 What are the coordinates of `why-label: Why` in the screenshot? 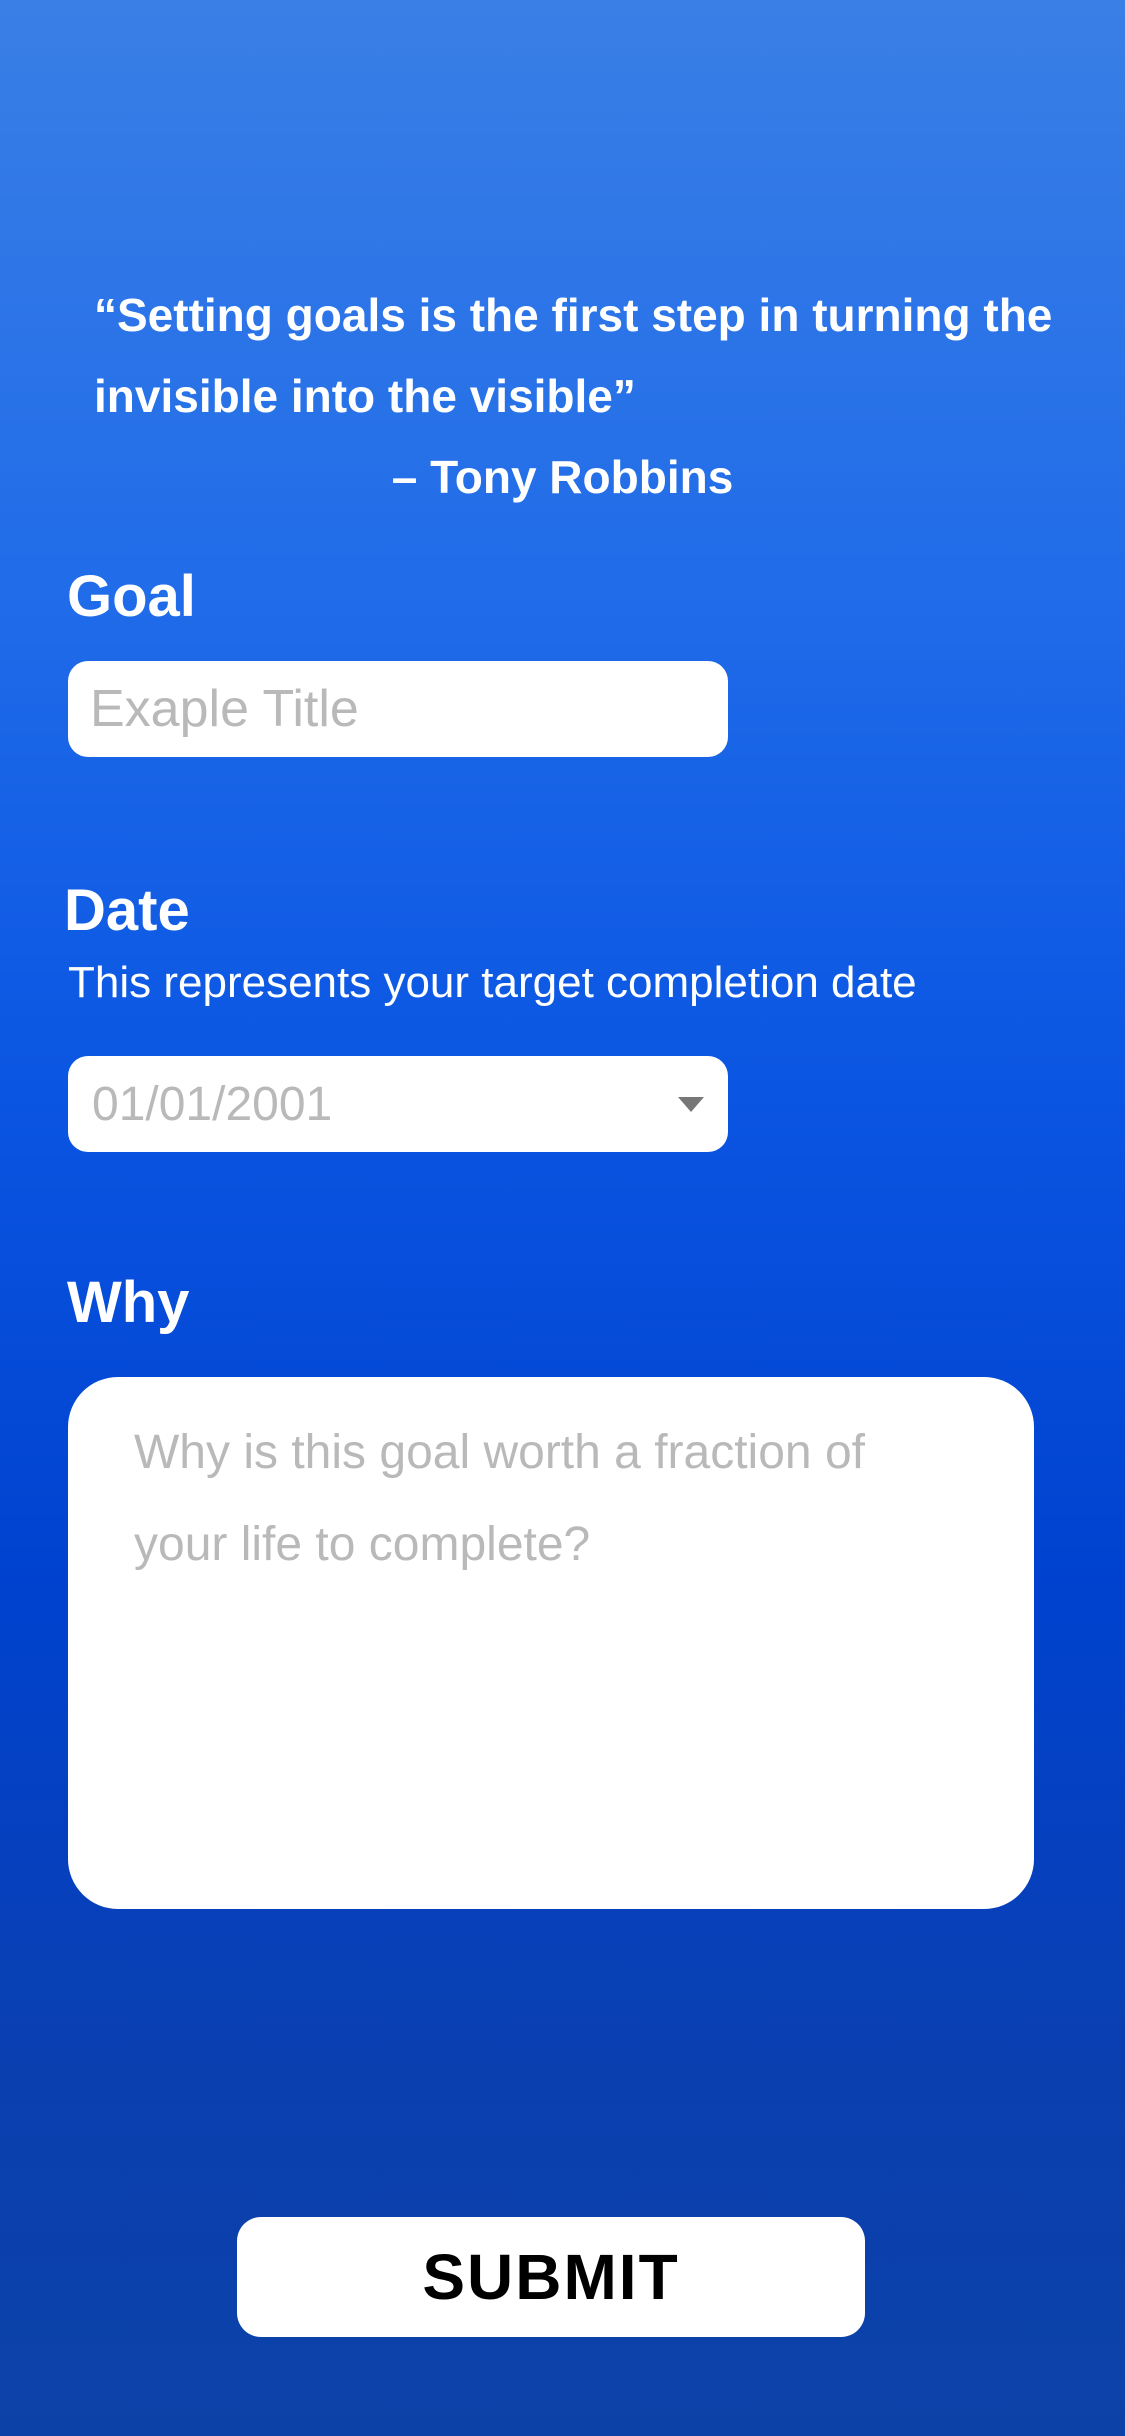 It's located at (128, 1302).